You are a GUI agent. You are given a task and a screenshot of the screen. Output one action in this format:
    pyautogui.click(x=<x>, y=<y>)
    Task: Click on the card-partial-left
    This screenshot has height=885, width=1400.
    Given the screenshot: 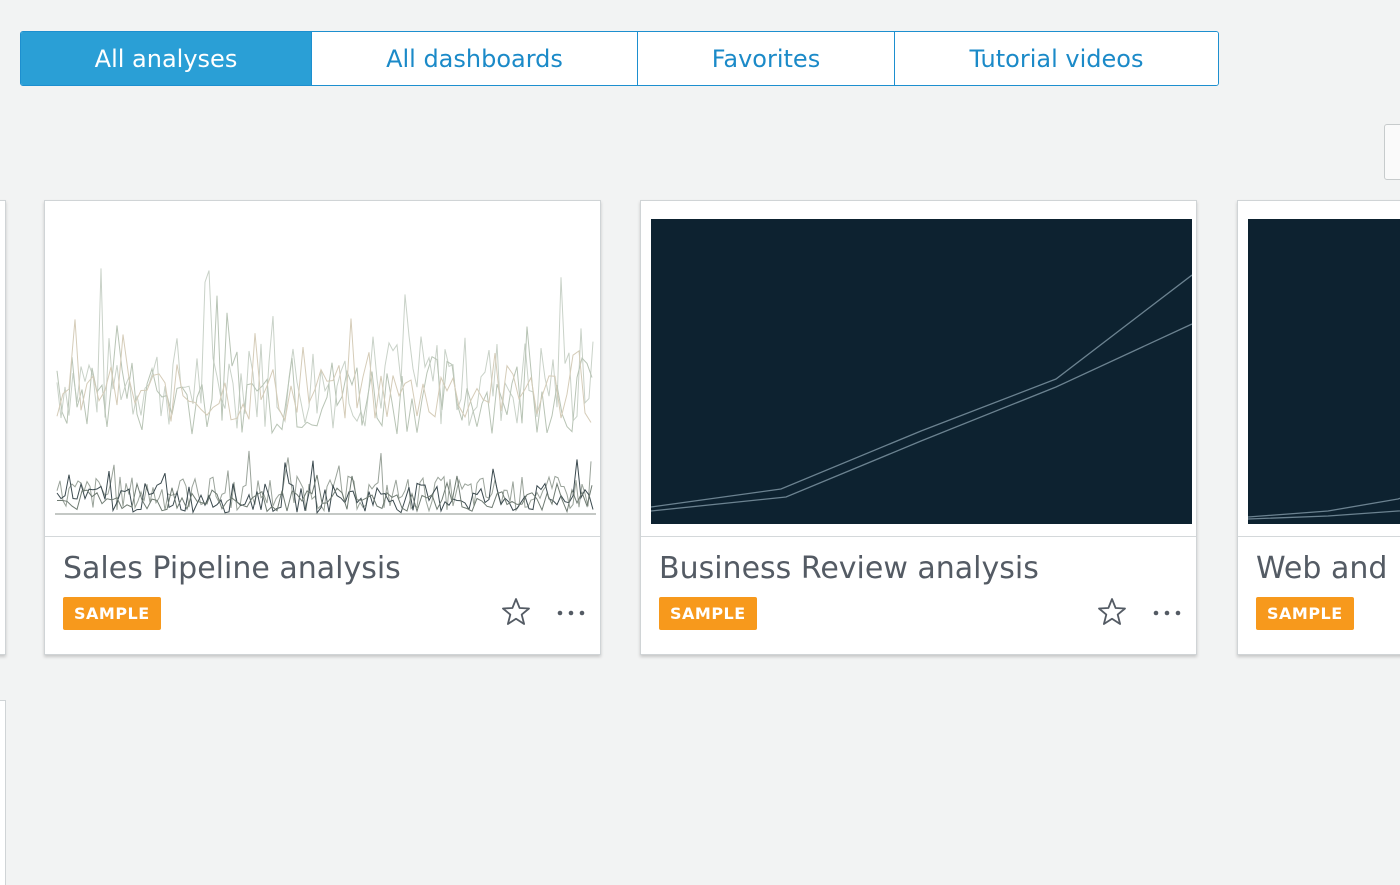 What is the action you would take?
    pyautogui.click(x=3, y=427)
    